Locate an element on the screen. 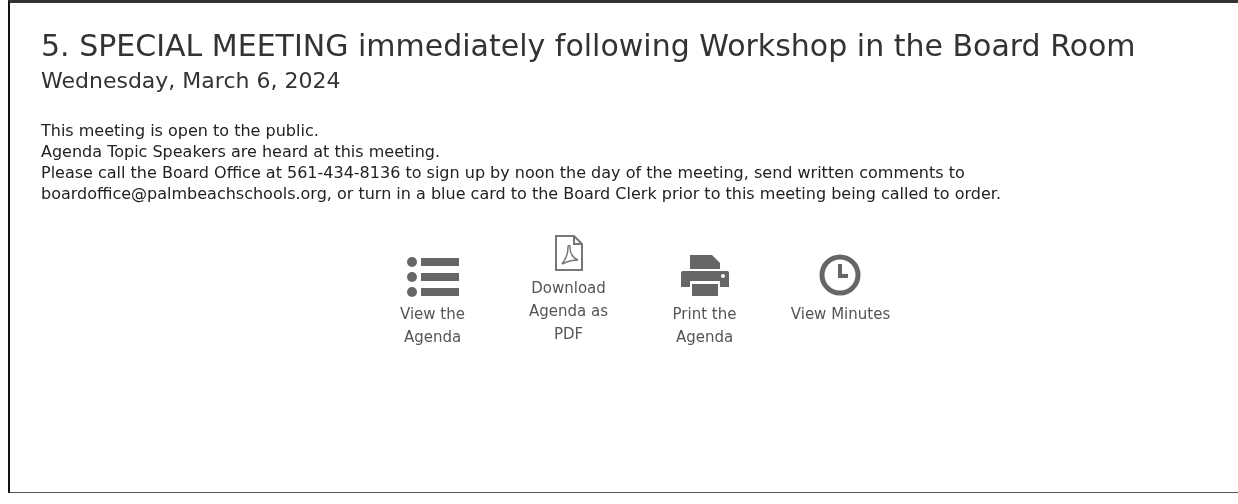 This screenshot has height=504, width=1238. meeting-date: Wednesday, March 6, 2024 is located at coordinates (191, 81).